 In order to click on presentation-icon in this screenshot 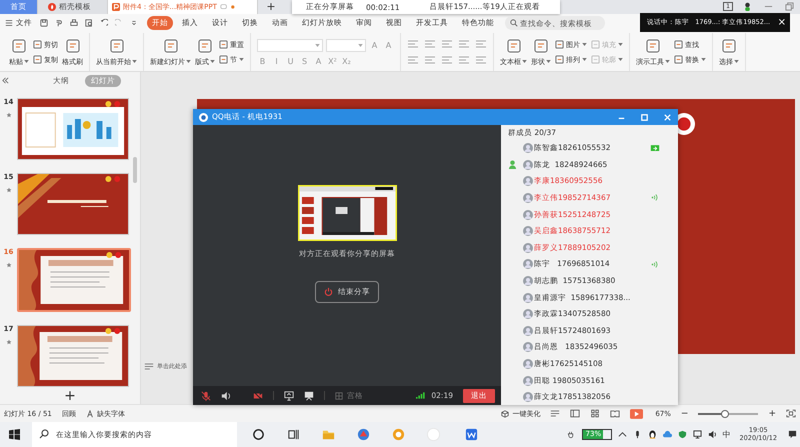, I will do `click(309, 395)`.